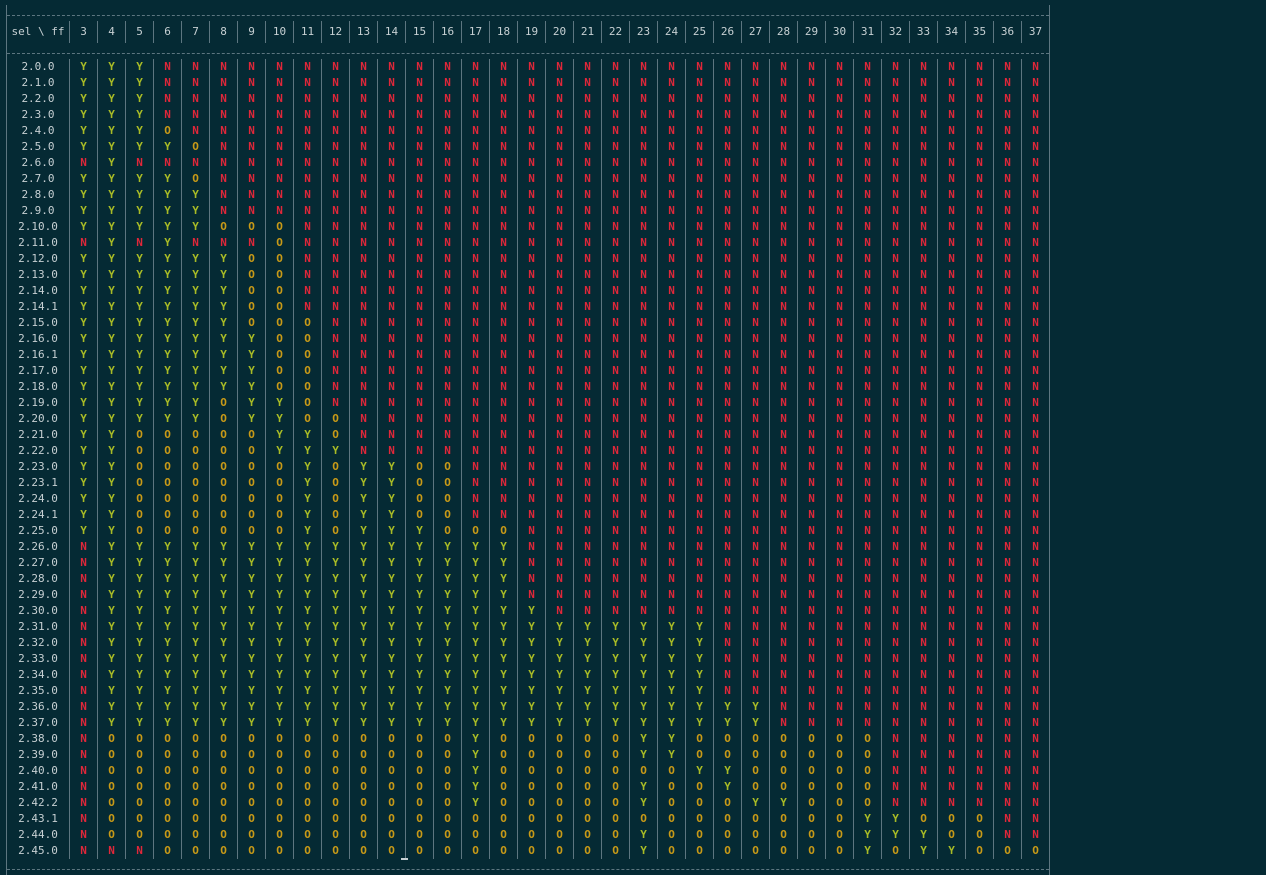  Describe the element at coordinates (38, 83) in the screenshot. I see `row-label: 2.1.0` at that location.